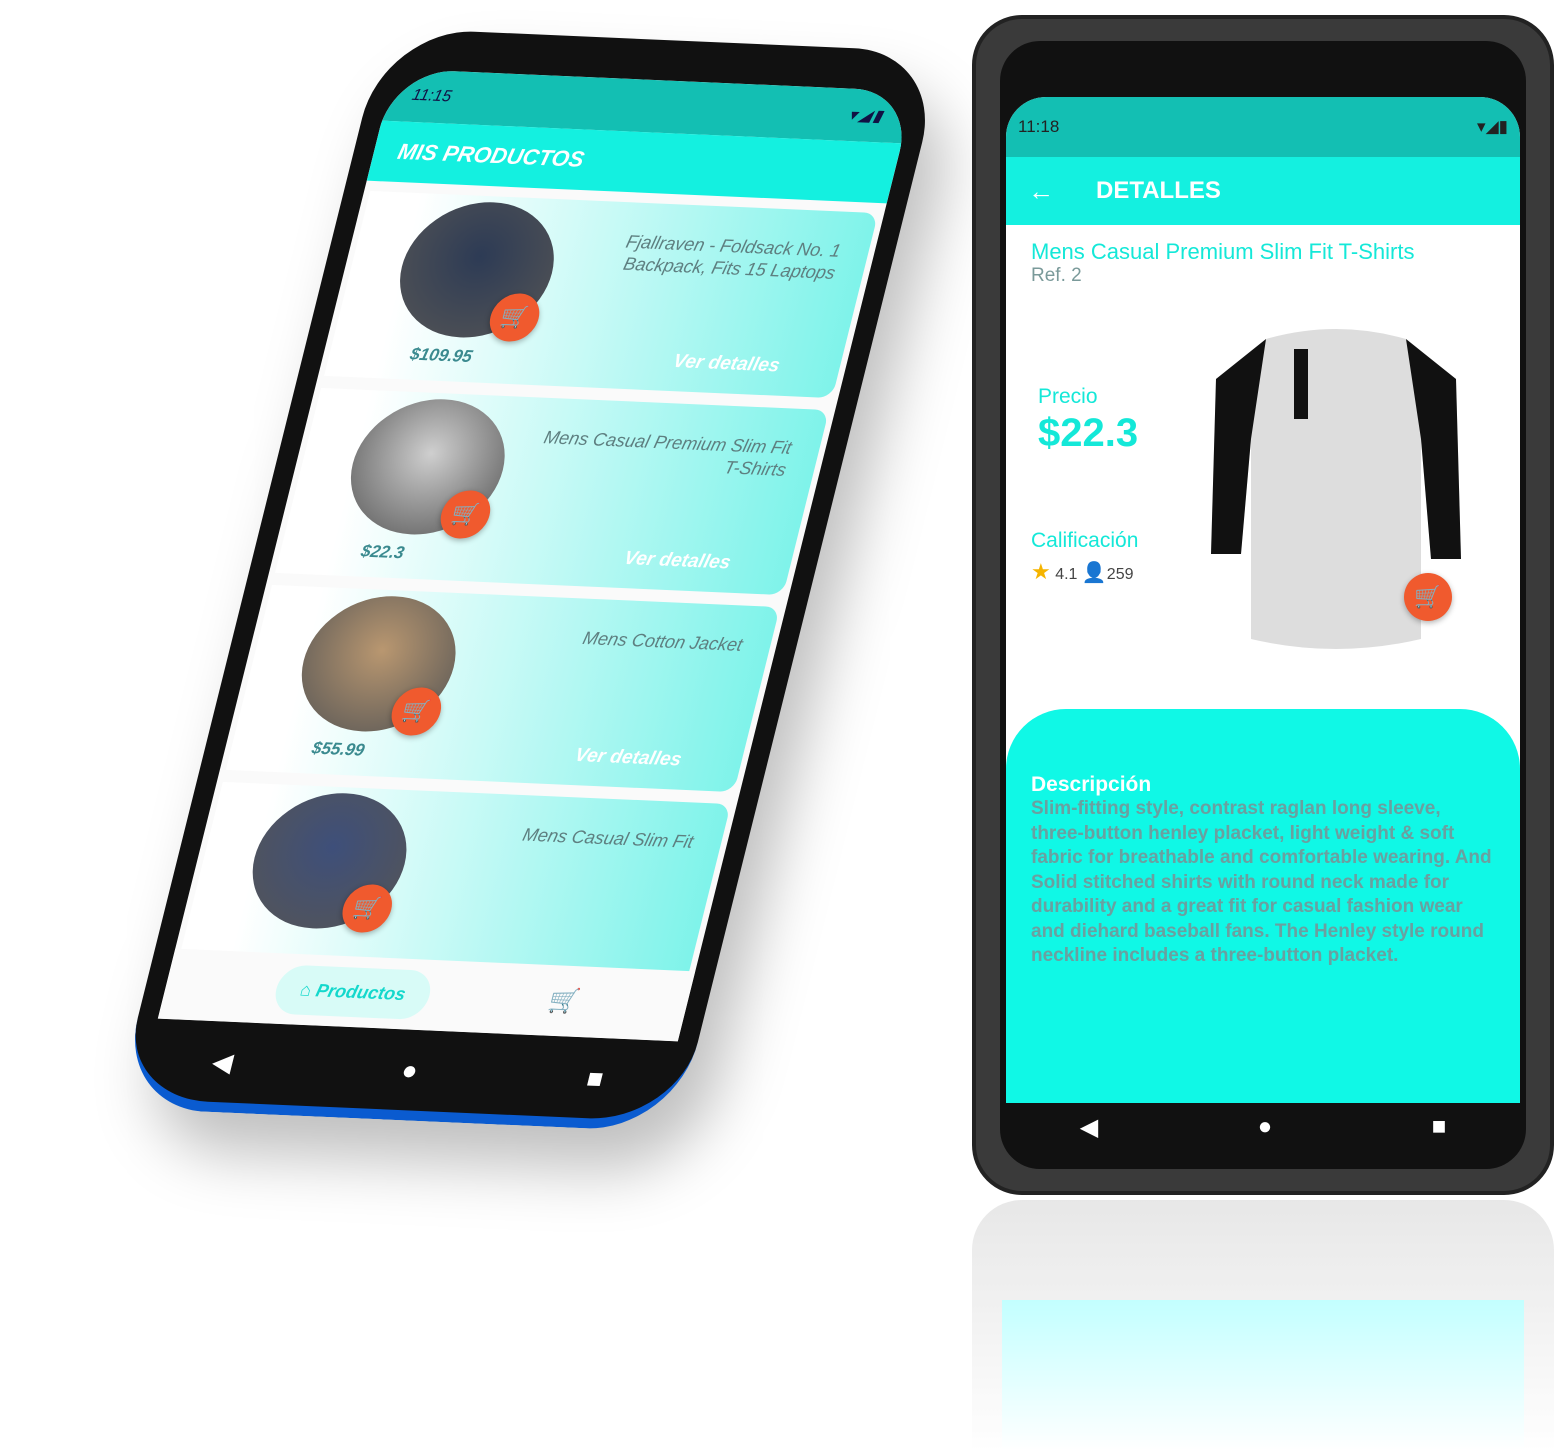 The image size is (1560, 1450). I want to click on star-icon: ★, so click(1041, 571).